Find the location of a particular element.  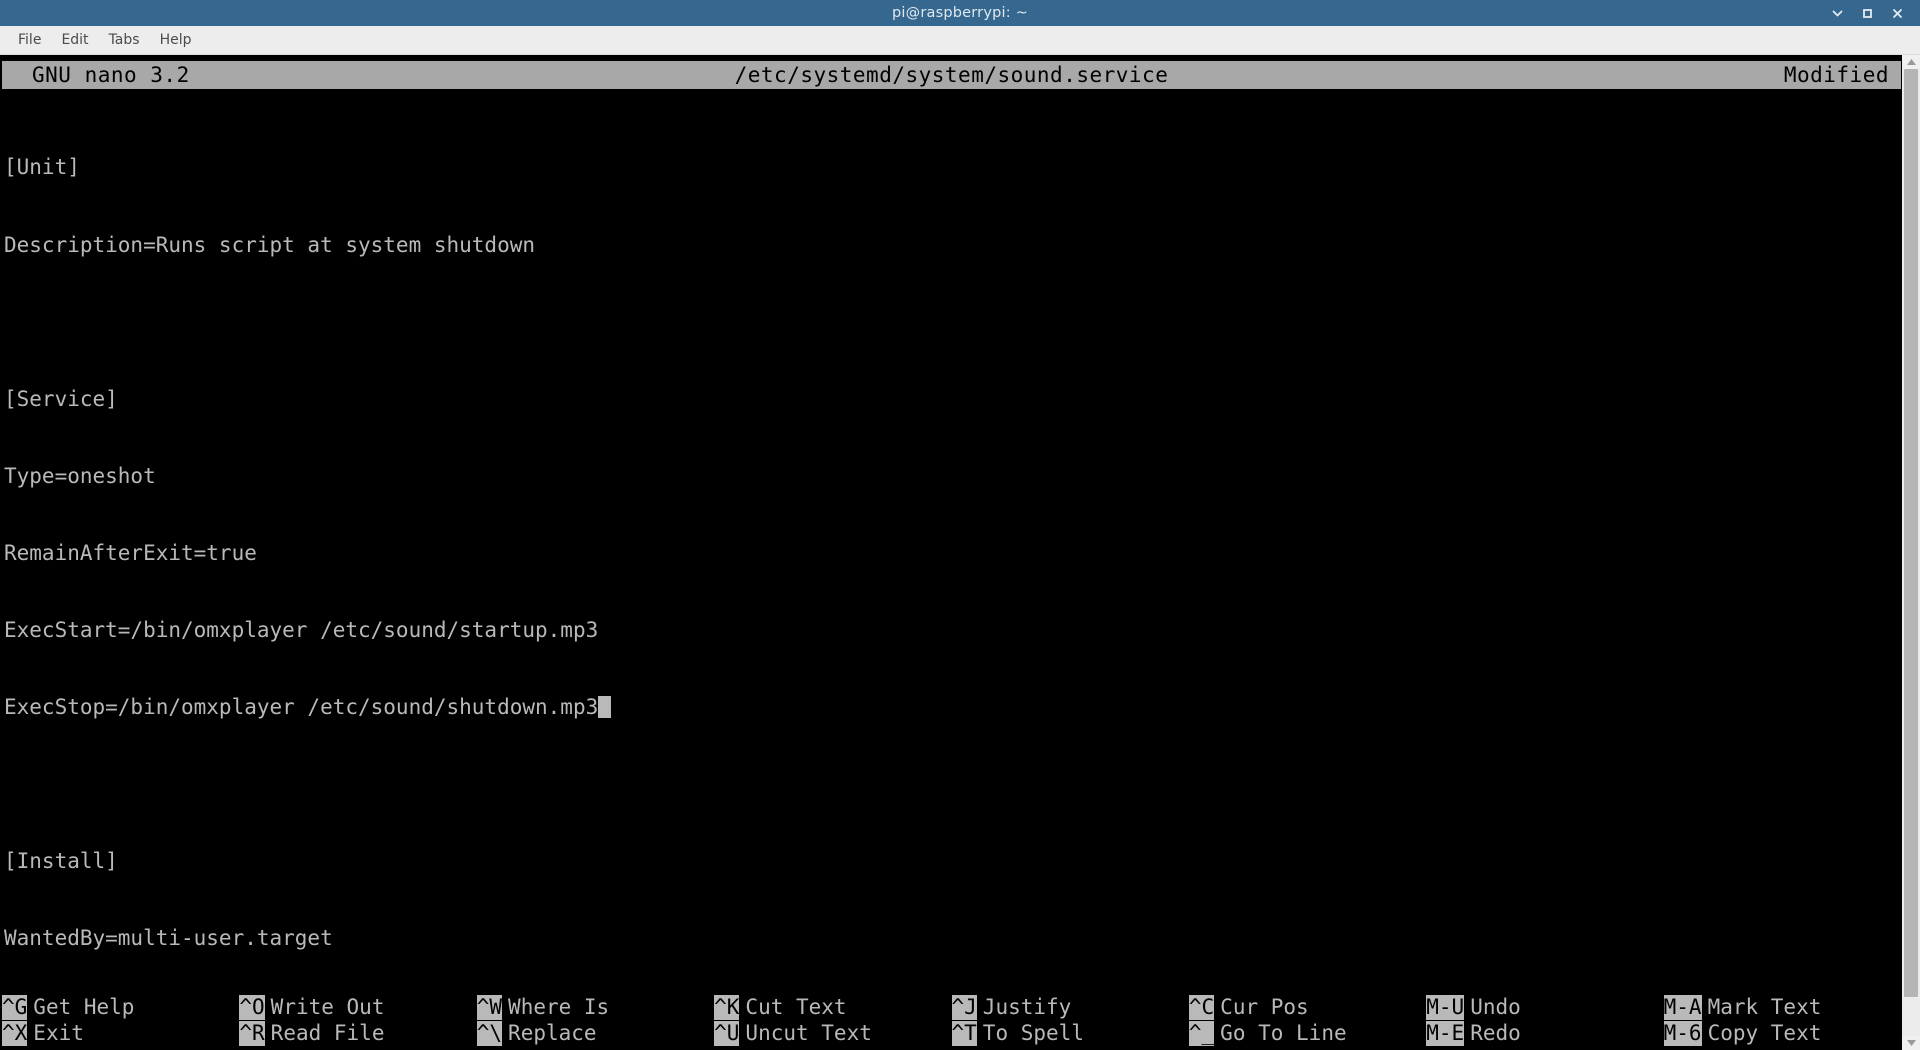

shortcut-label: Copy Text is located at coordinates (1762, 1033).